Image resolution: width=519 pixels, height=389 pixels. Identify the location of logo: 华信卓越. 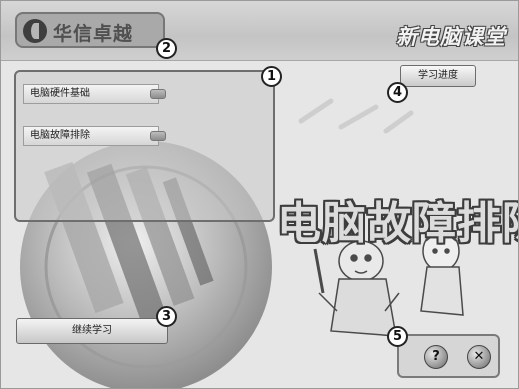
(90, 30).